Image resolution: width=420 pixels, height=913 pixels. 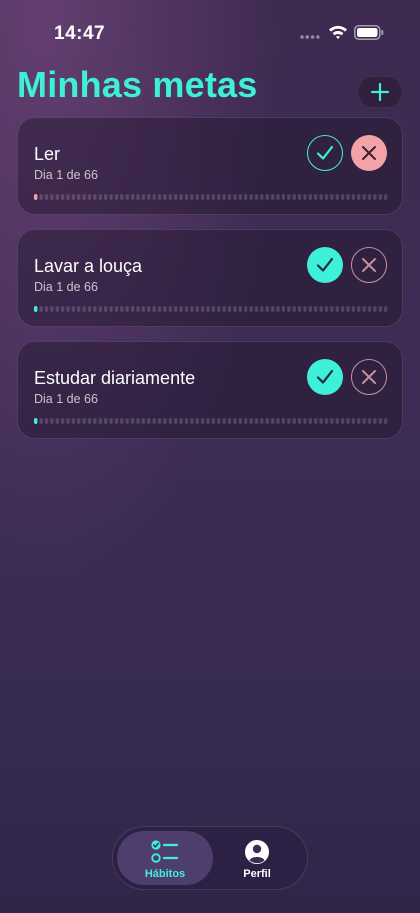 I want to click on checkmark-icon, so click(x=325, y=264).